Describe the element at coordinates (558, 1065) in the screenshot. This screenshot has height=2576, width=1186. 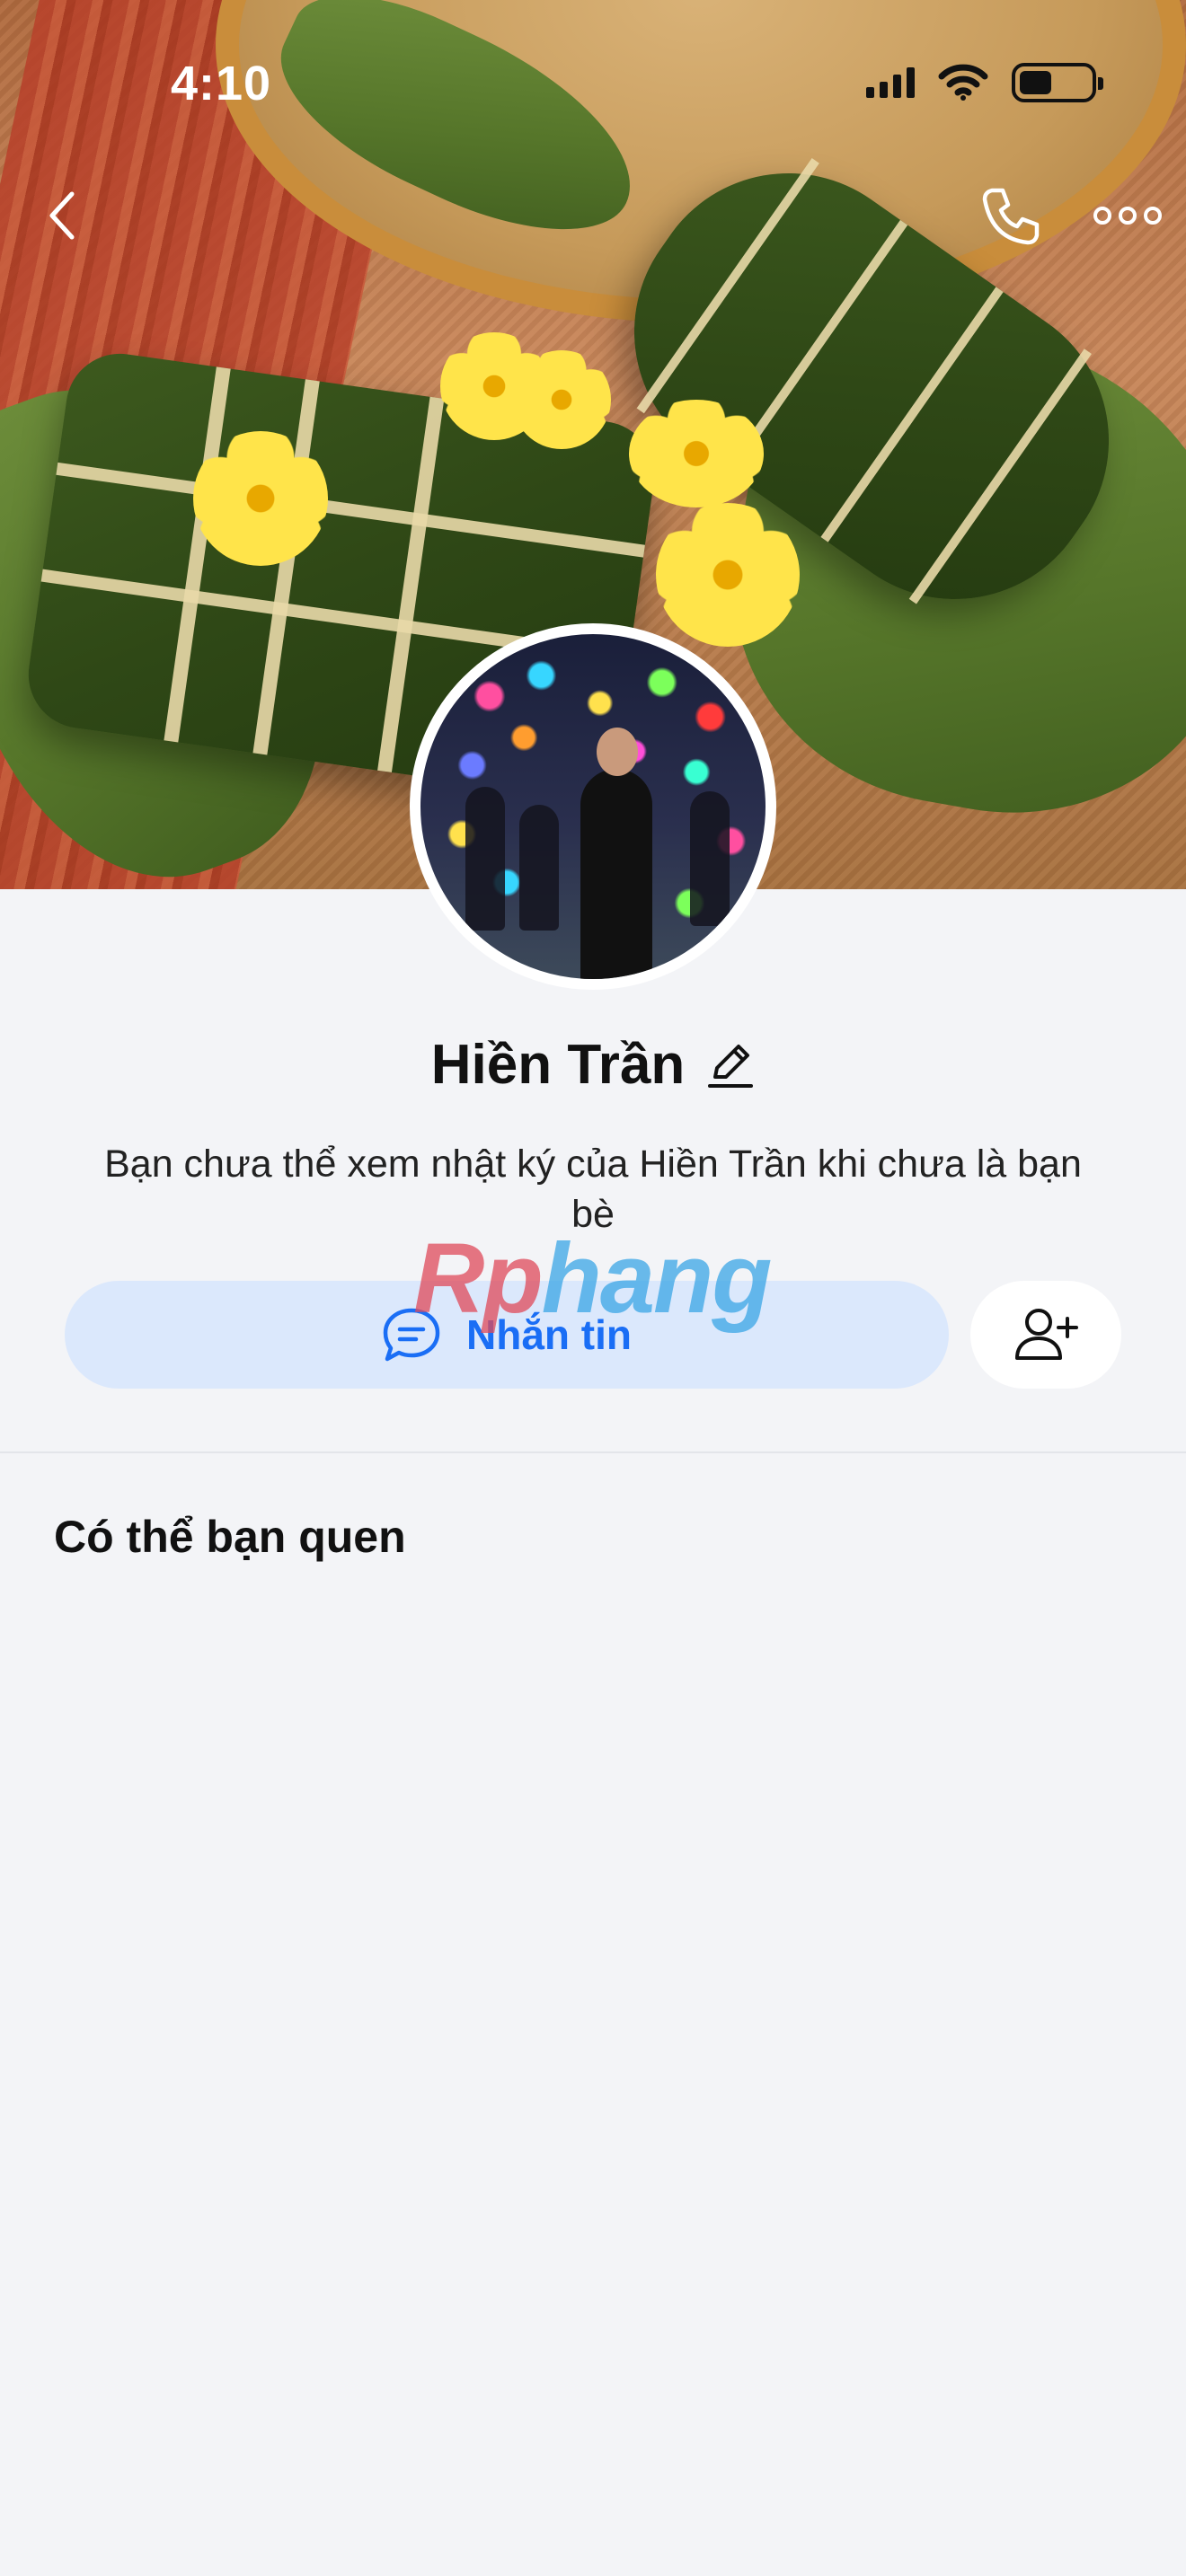
I see `profile-name: Hiền Trần` at that location.